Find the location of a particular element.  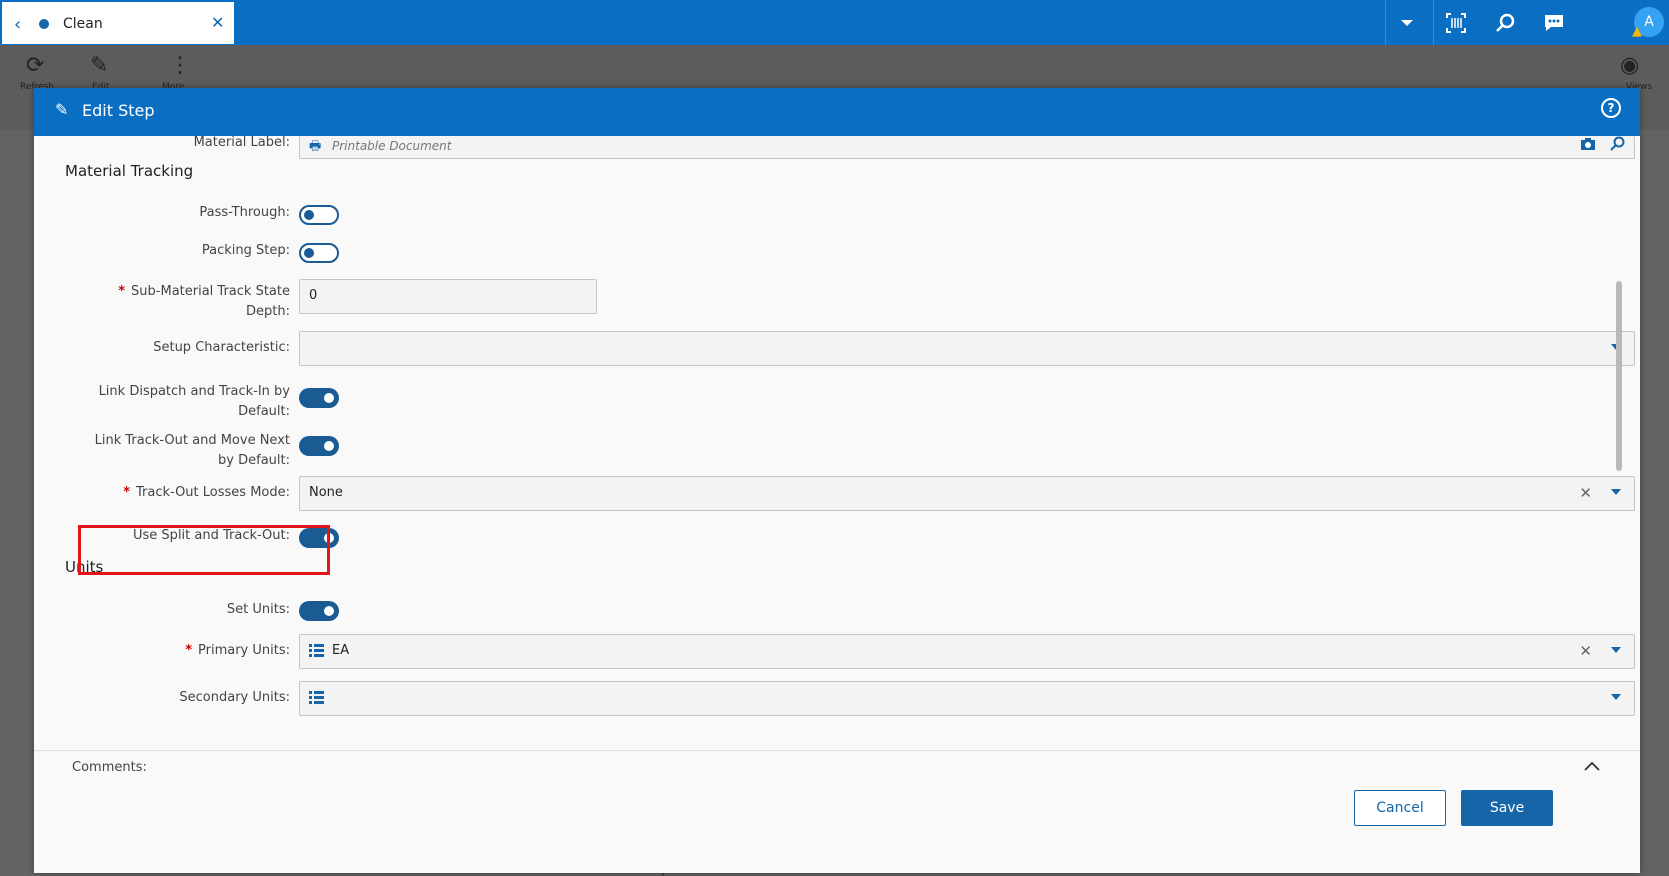

trackout-losses-label: * Track-Out Losses Mode: is located at coordinates (206, 492).